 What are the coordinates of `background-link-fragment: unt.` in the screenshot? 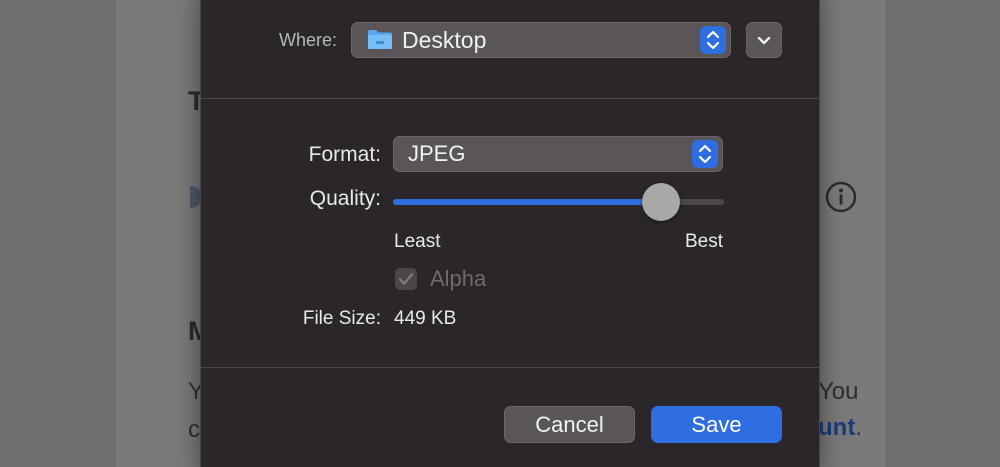 It's located at (840, 428).